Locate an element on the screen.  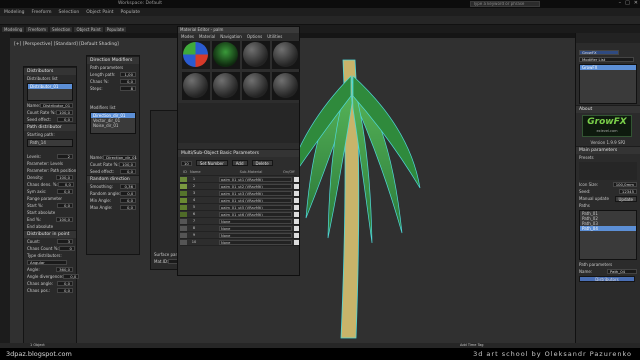
submaterial-button: palm_01_ut2 (VRayMtl) is located at coordinates (255, 186).